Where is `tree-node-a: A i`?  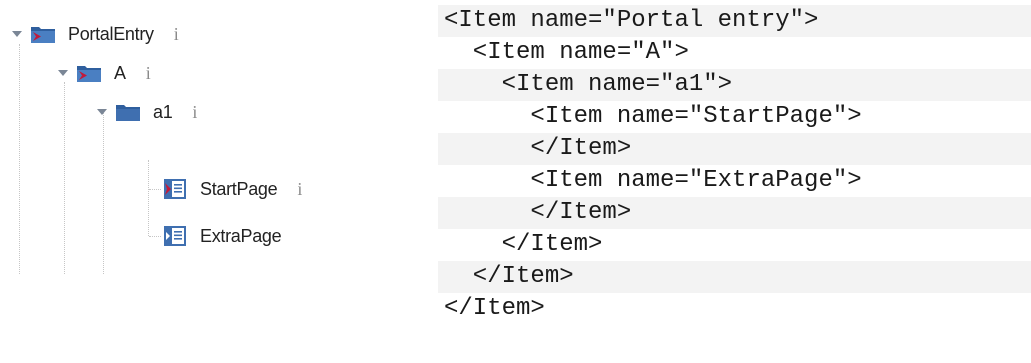 tree-node-a: A i is located at coordinates (103, 73).